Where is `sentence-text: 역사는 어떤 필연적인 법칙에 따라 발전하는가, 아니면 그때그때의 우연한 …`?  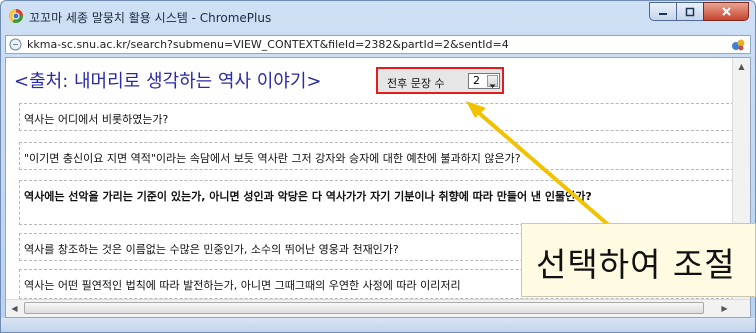 sentence-text: 역사는 어떤 필연적인 법칙에 따라 발전하는가, 아니면 그때그때의 우연한 … is located at coordinates (242, 285).